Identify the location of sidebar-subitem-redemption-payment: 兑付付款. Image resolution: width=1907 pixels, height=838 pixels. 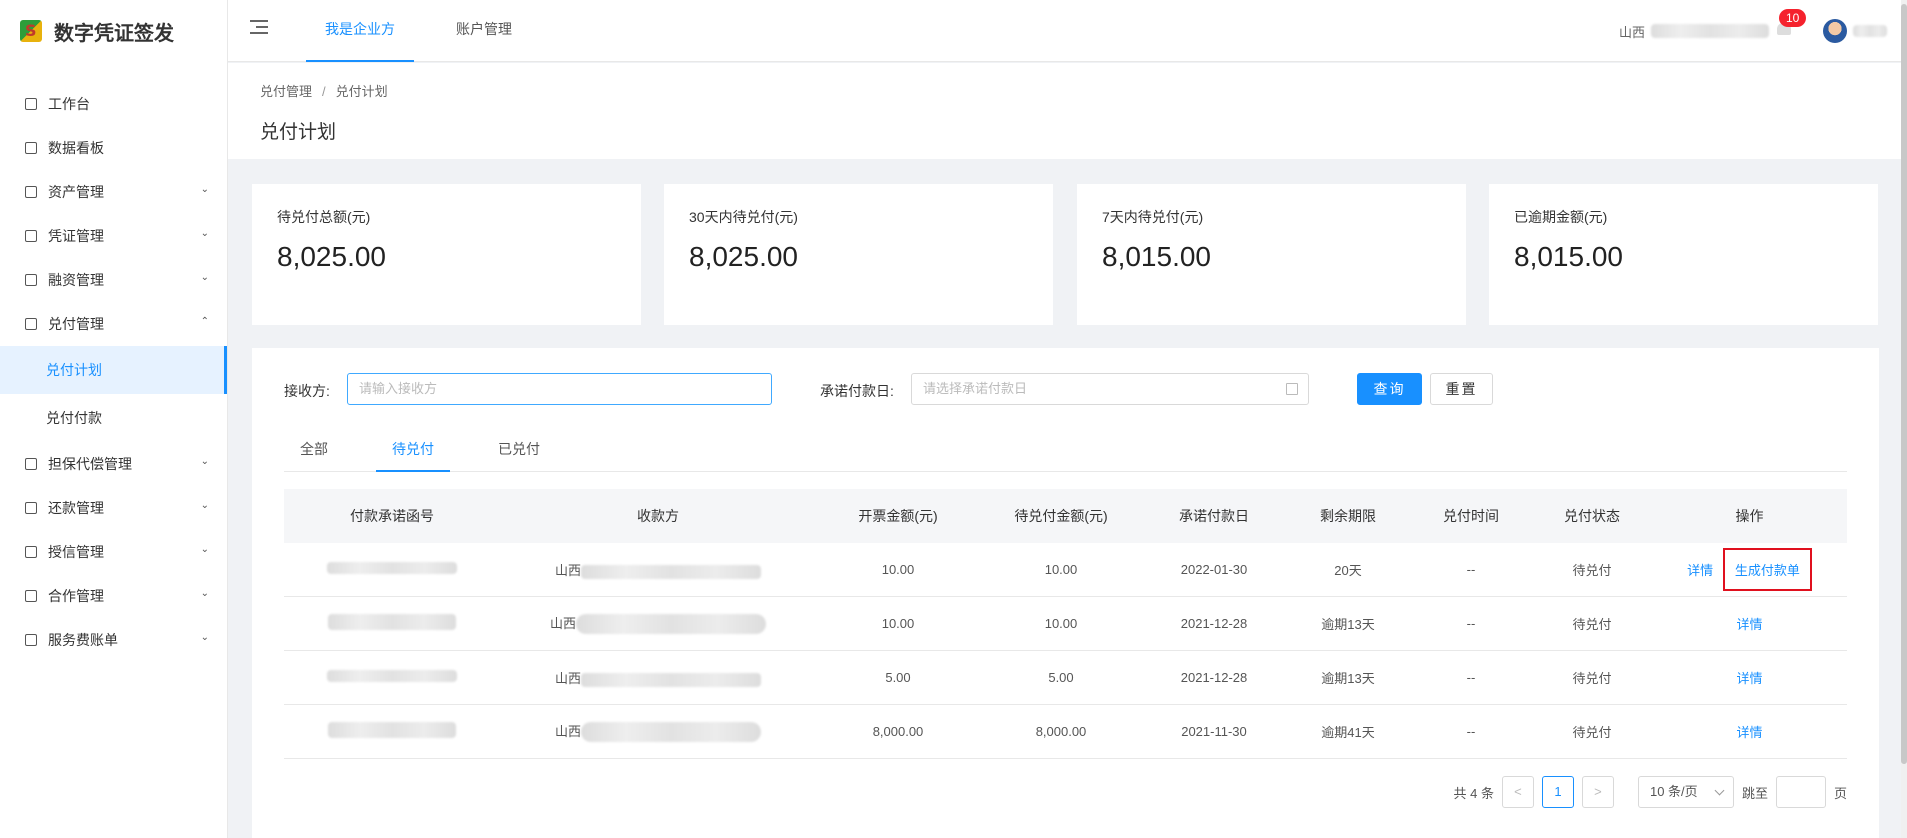
(113, 418).